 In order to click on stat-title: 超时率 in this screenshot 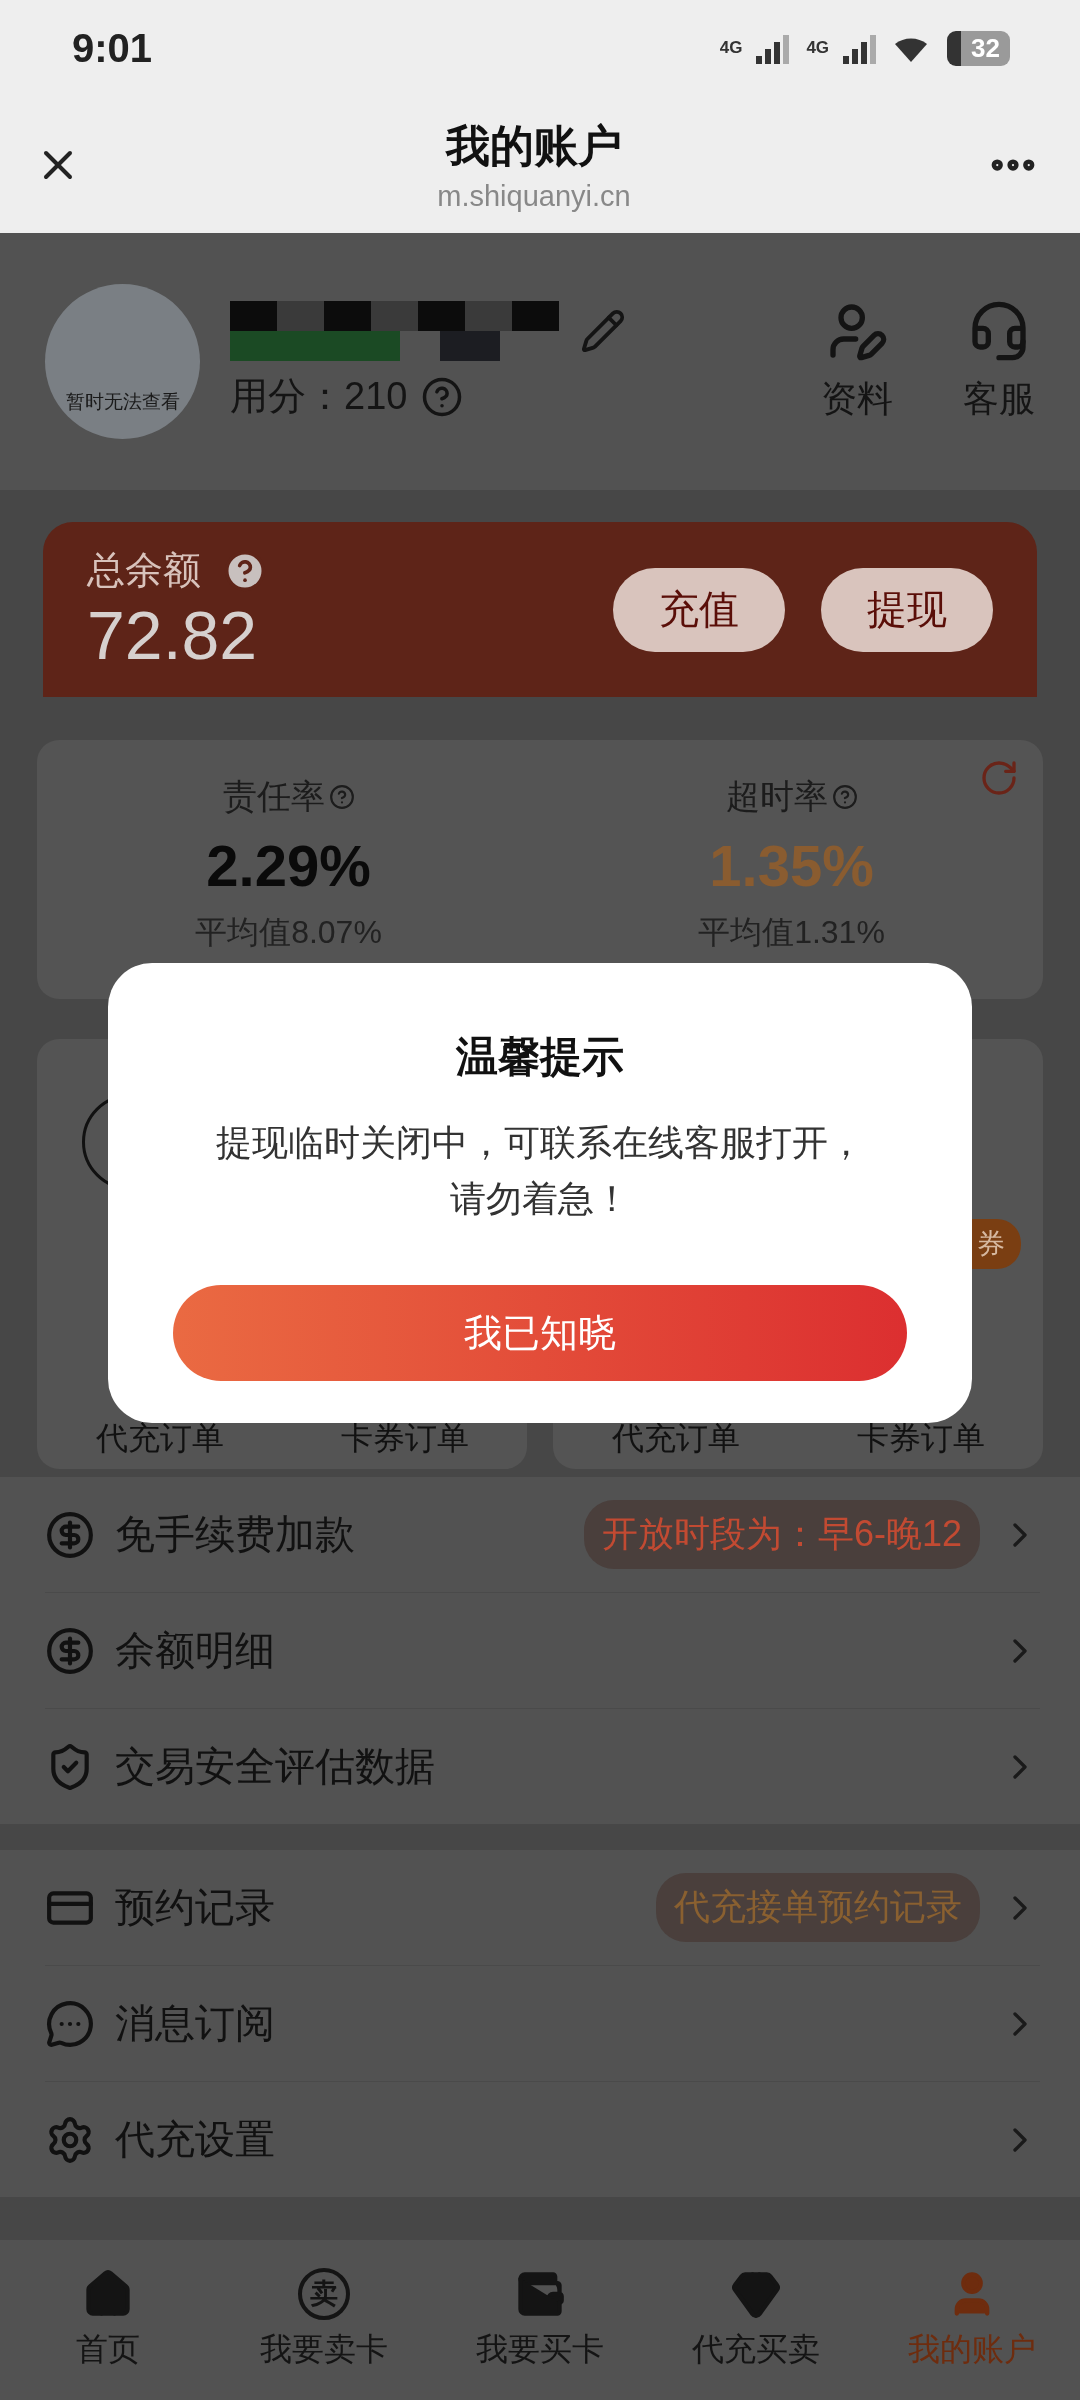, I will do `click(776, 796)`.